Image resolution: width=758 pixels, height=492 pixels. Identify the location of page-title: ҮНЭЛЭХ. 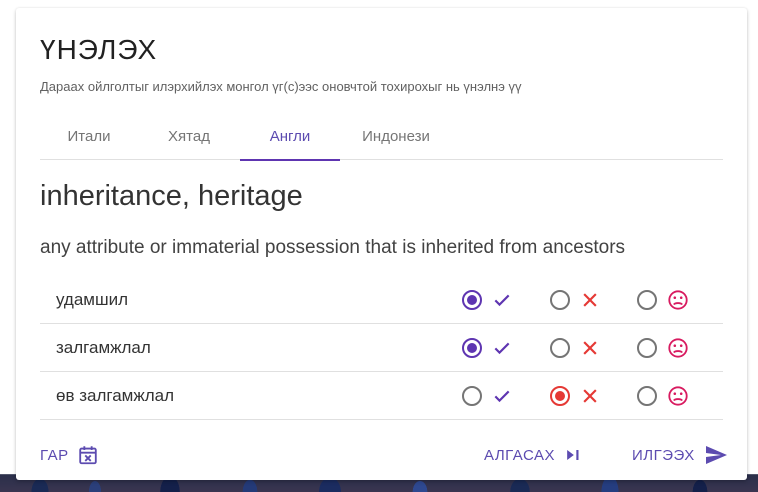
(99, 49).